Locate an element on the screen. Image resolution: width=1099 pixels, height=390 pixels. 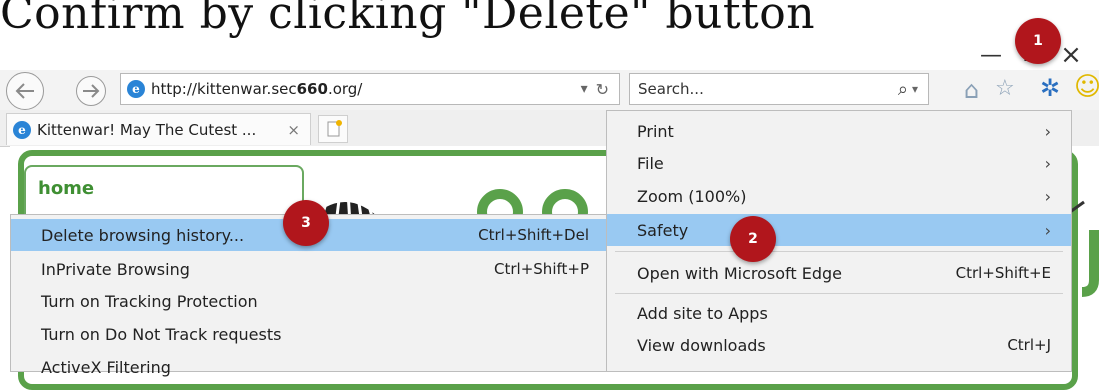
back-button is located at coordinates (25, 91).